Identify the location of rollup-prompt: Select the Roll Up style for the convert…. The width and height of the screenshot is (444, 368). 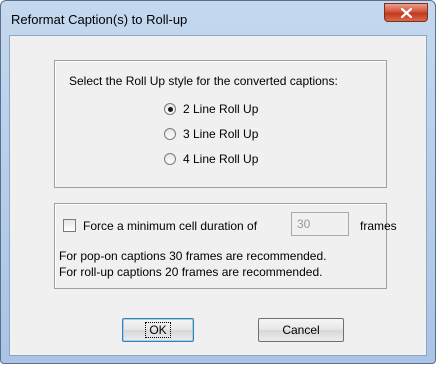
(203, 81).